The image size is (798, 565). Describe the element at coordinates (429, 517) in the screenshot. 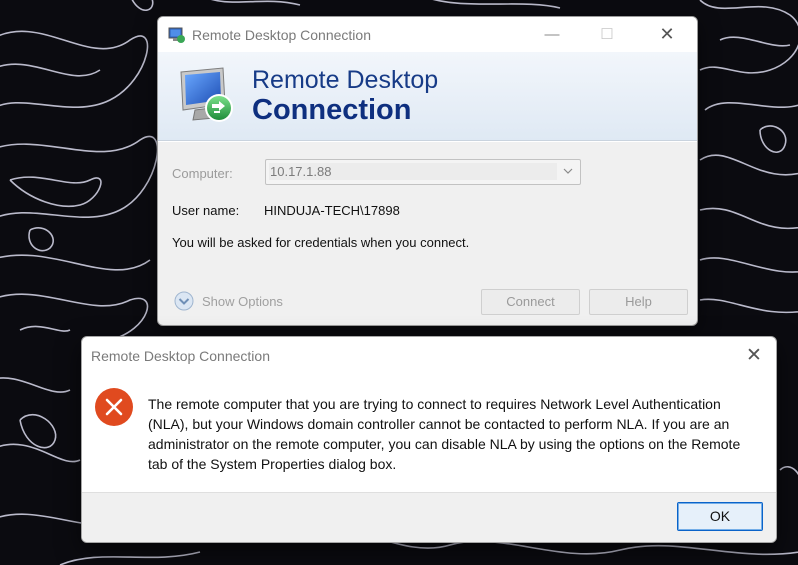

I see `error-dialog-footer` at that location.